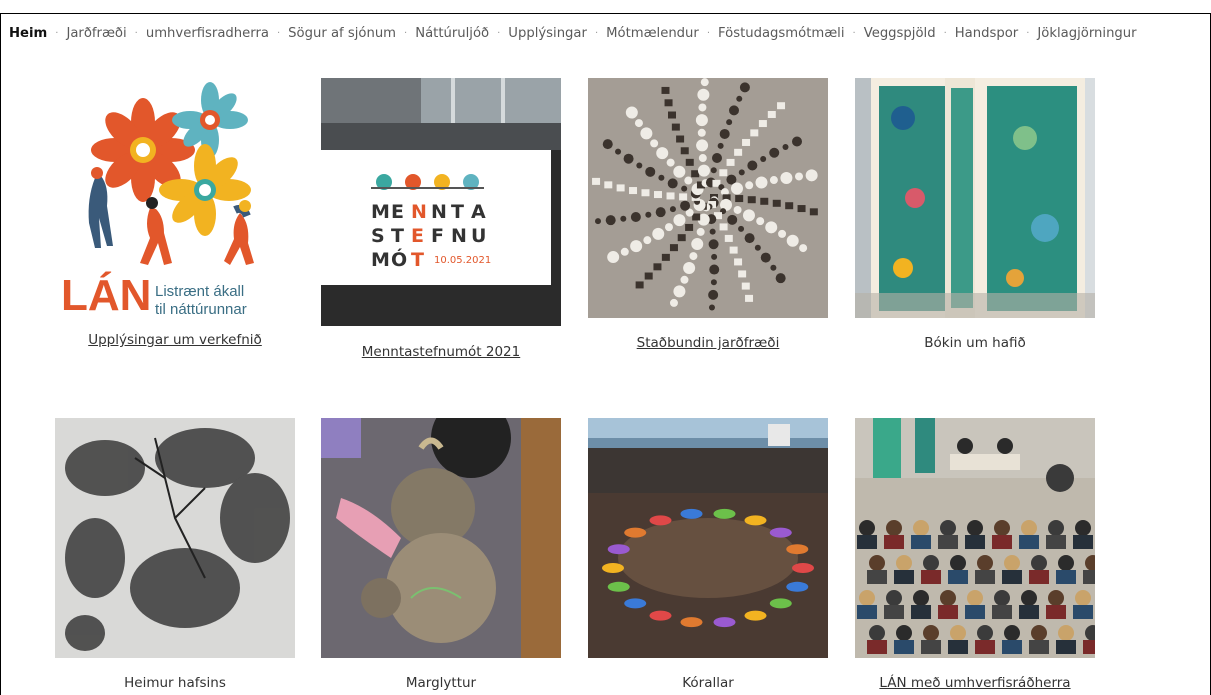 The height and width of the screenshot is (695, 1211). What do you see at coordinates (708, 683) in the screenshot?
I see `tile-caption: Kórallar` at bounding box center [708, 683].